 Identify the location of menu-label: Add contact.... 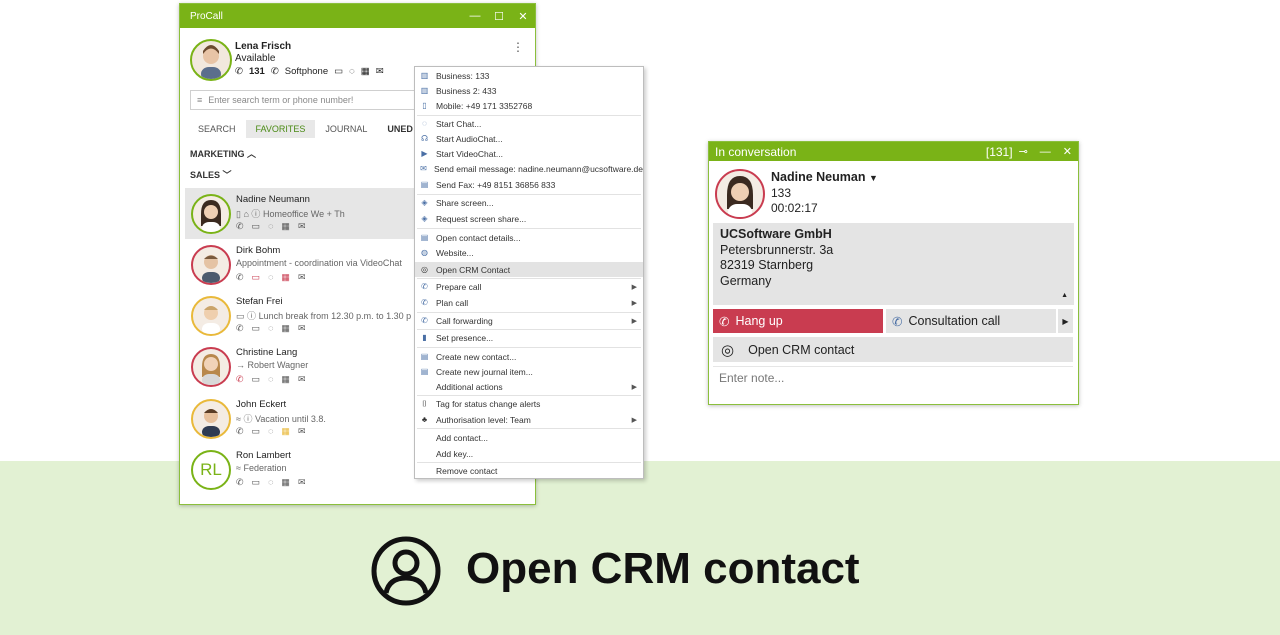
(462, 437).